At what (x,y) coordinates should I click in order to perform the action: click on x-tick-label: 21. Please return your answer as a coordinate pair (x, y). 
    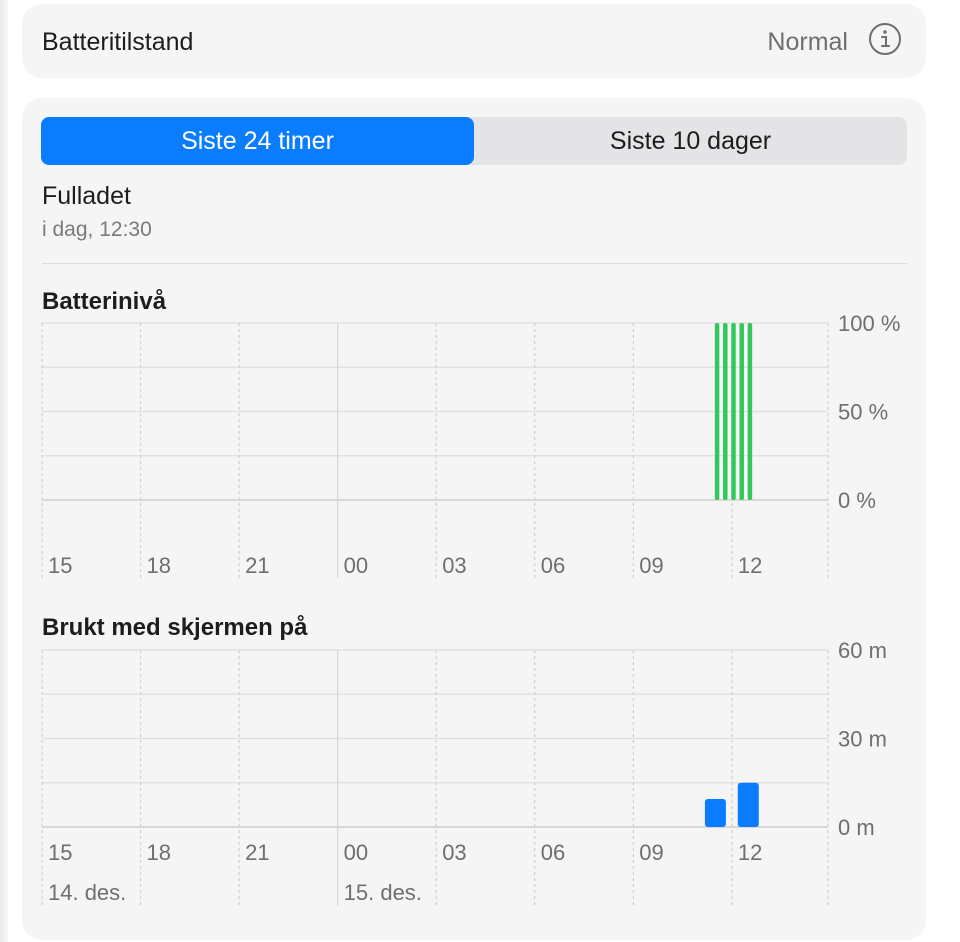
    Looking at the image, I should click on (257, 852).